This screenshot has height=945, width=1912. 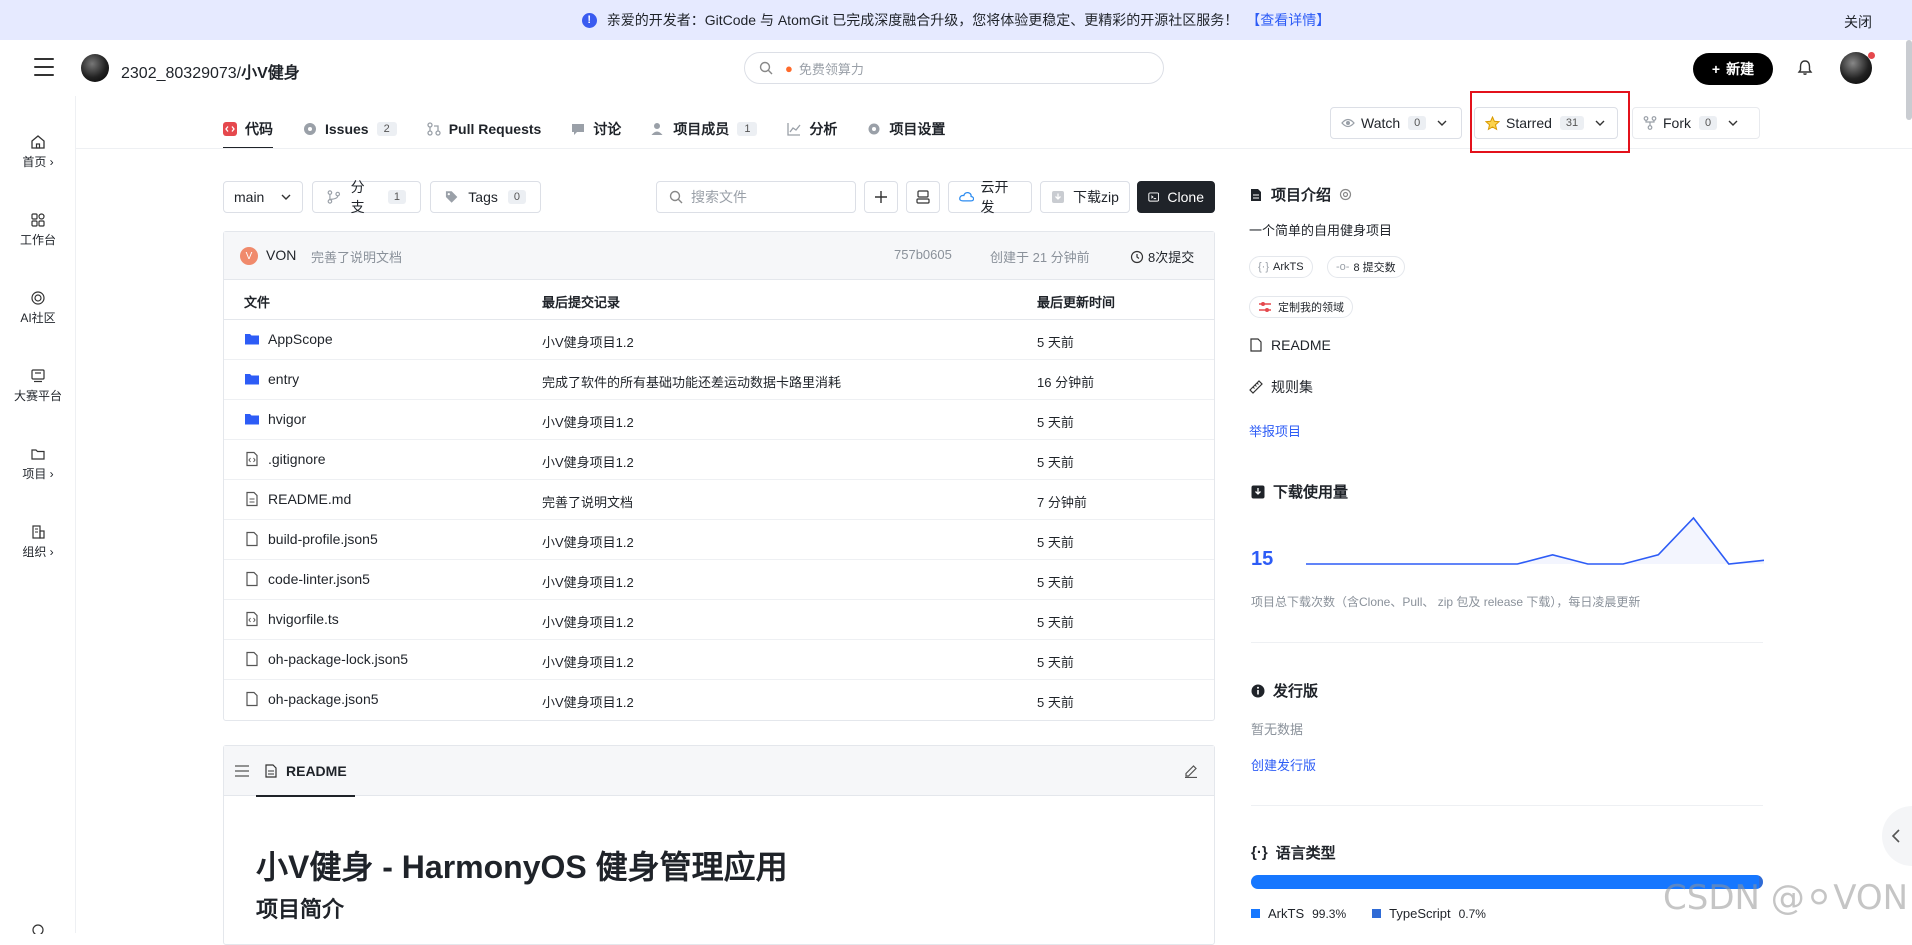 I want to click on repo-owner: 2302_80329073/, so click(x=181, y=73).